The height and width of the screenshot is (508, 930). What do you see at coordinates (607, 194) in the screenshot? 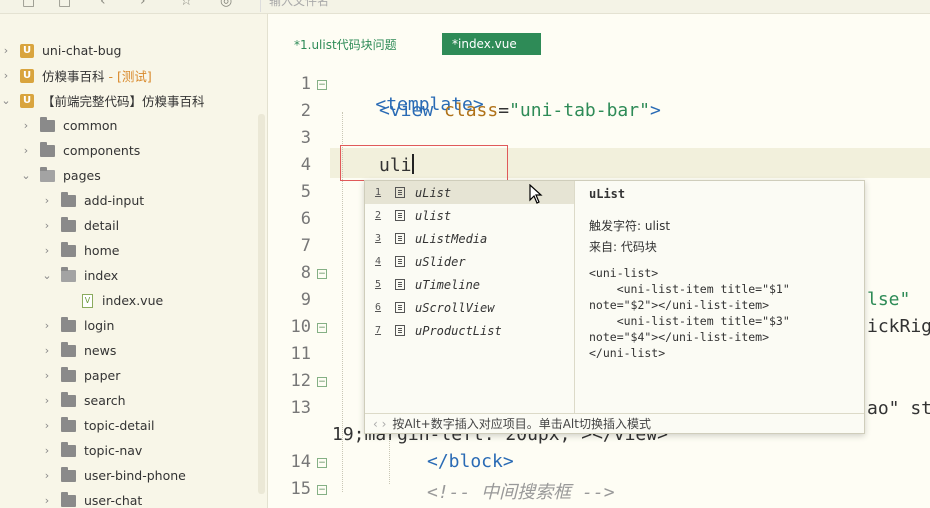
I see `detail-title: uList` at bounding box center [607, 194].